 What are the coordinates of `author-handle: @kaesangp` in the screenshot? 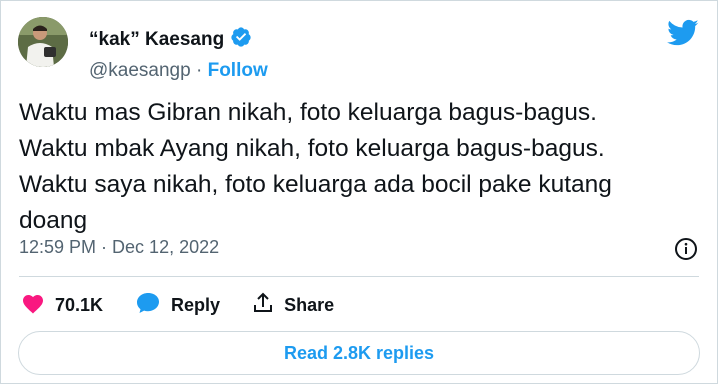 It's located at (140, 70).